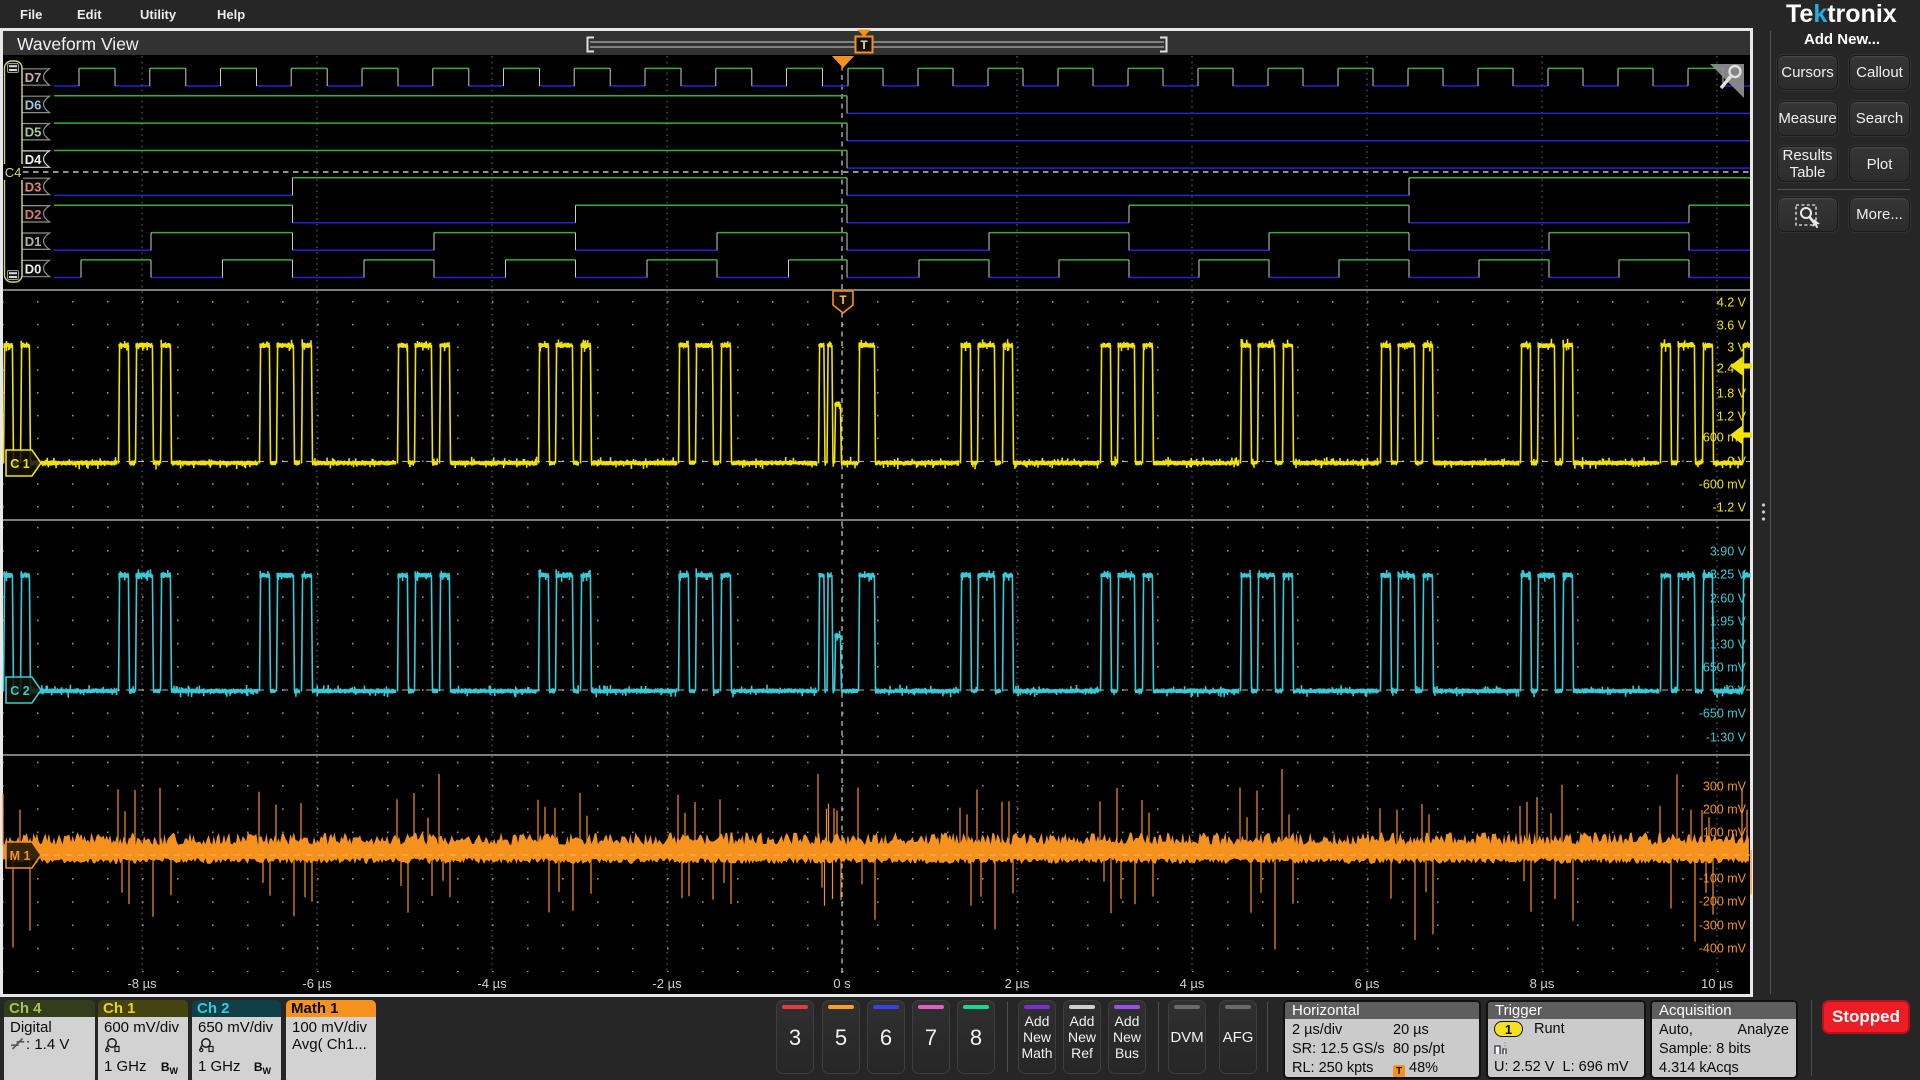 The height and width of the screenshot is (1080, 1920). Describe the element at coordinates (1728, 552) in the screenshot. I see `svg-text: 3.90 V` at that location.